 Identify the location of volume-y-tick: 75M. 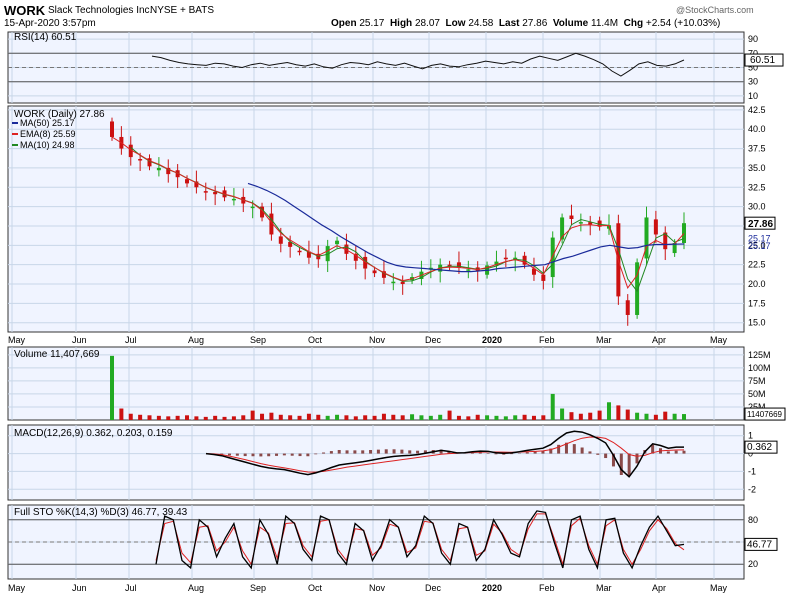
(757, 381).